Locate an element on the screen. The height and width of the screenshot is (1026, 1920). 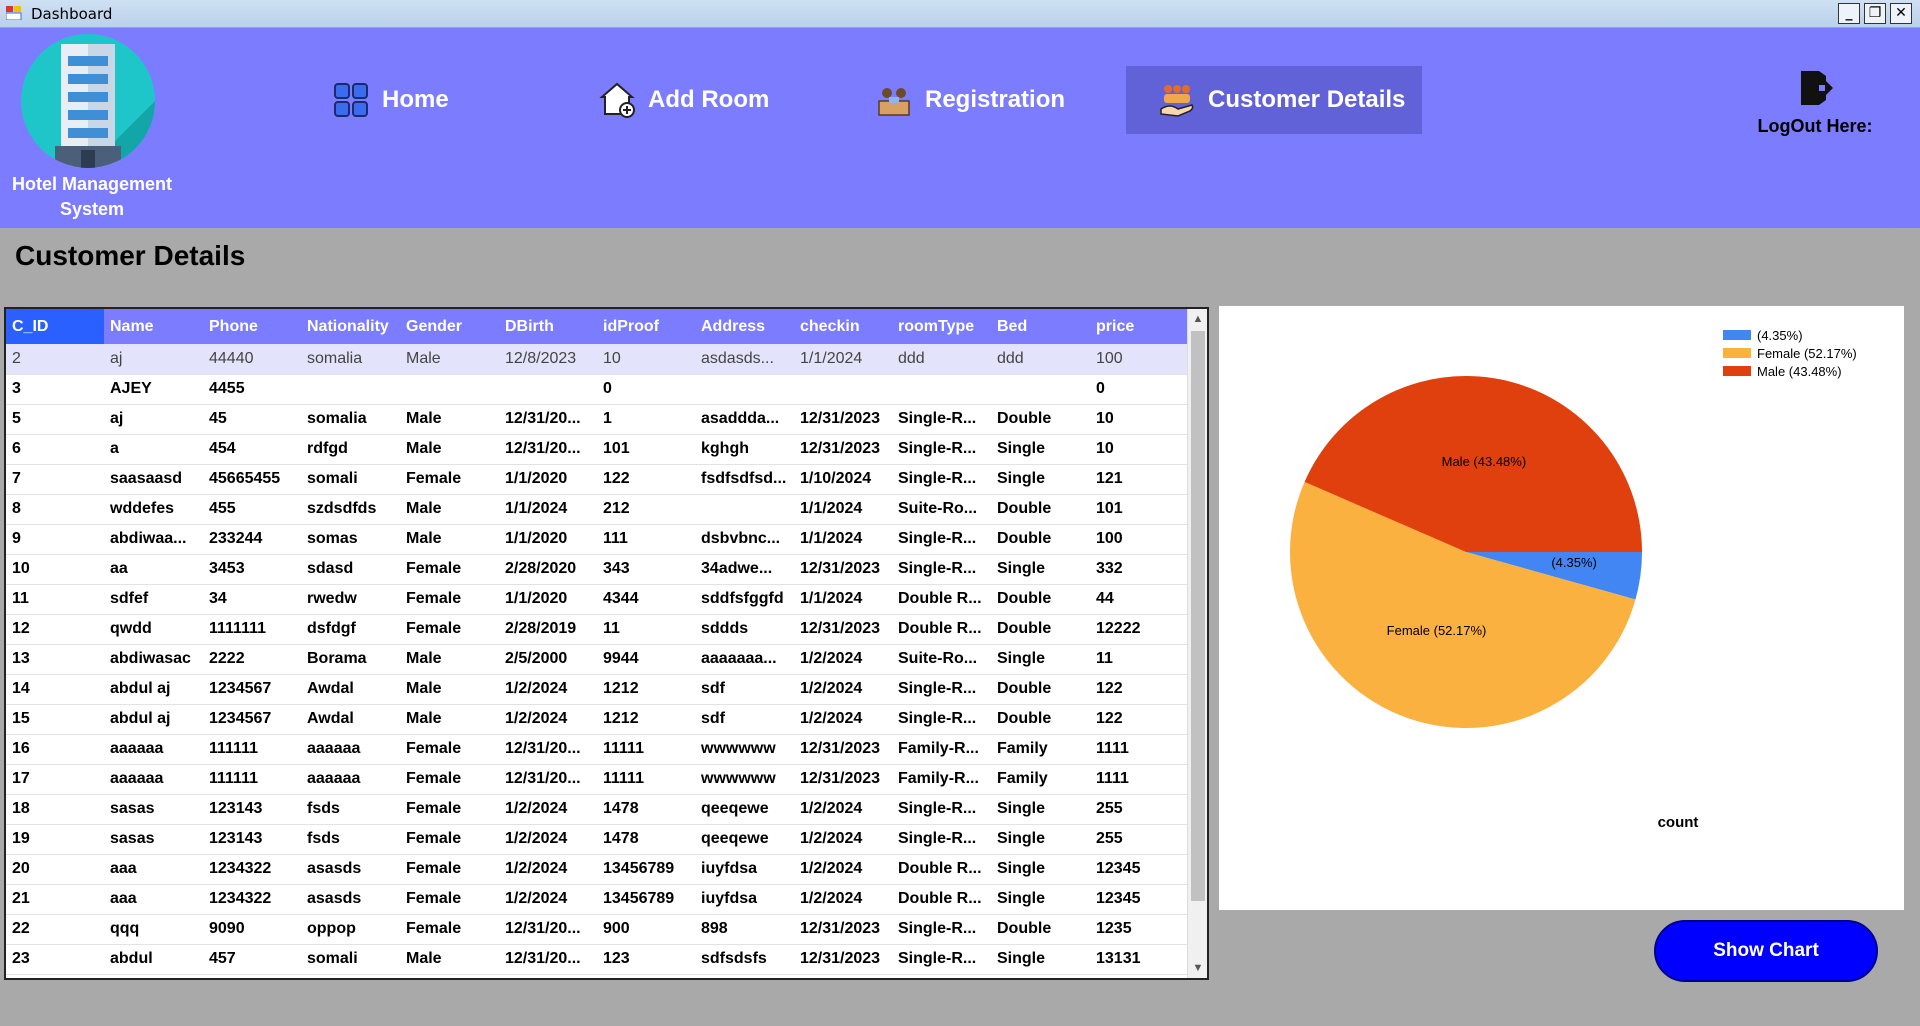
column-header: Phone is located at coordinates (252, 326).